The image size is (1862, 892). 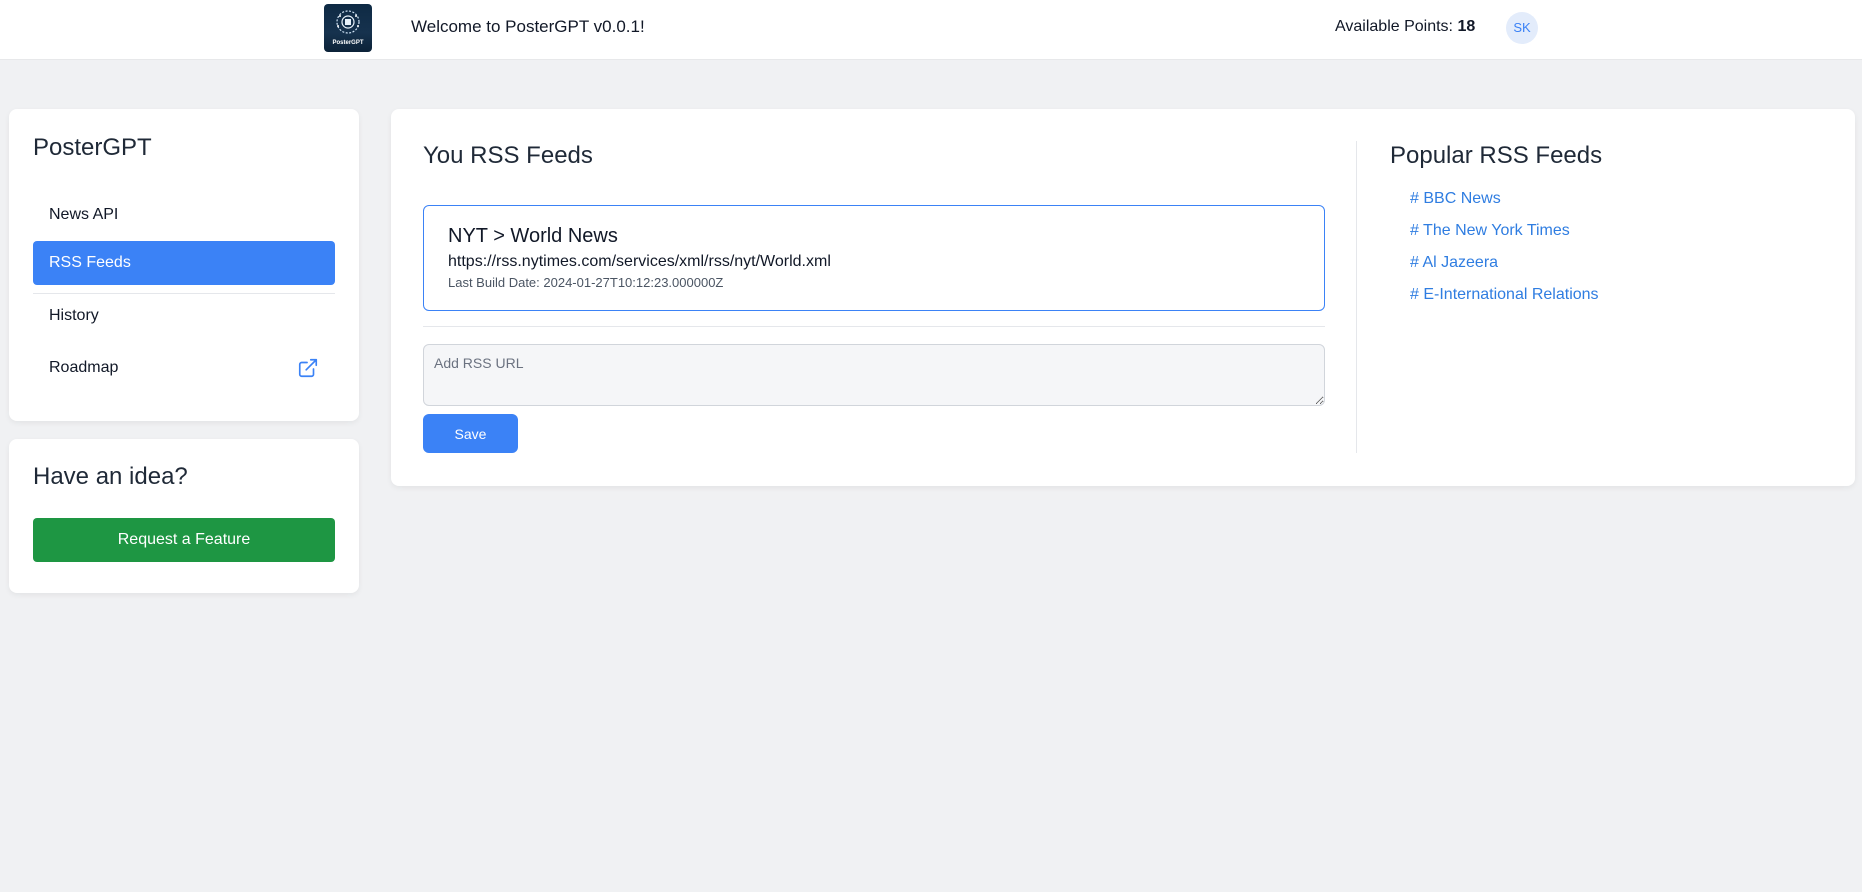 I want to click on list-item: # The New York Times, so click(x=1504, y=237).